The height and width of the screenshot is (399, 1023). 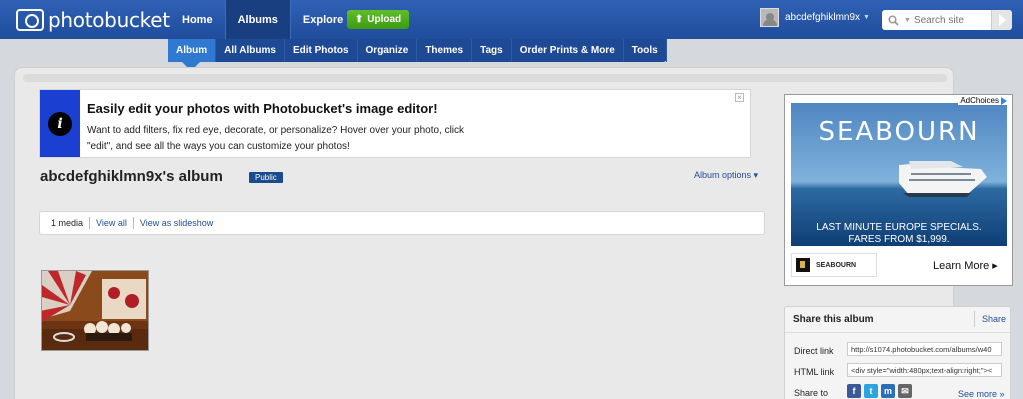 I want to click on share-header: Share this album Share, so click(x=897, y=320).